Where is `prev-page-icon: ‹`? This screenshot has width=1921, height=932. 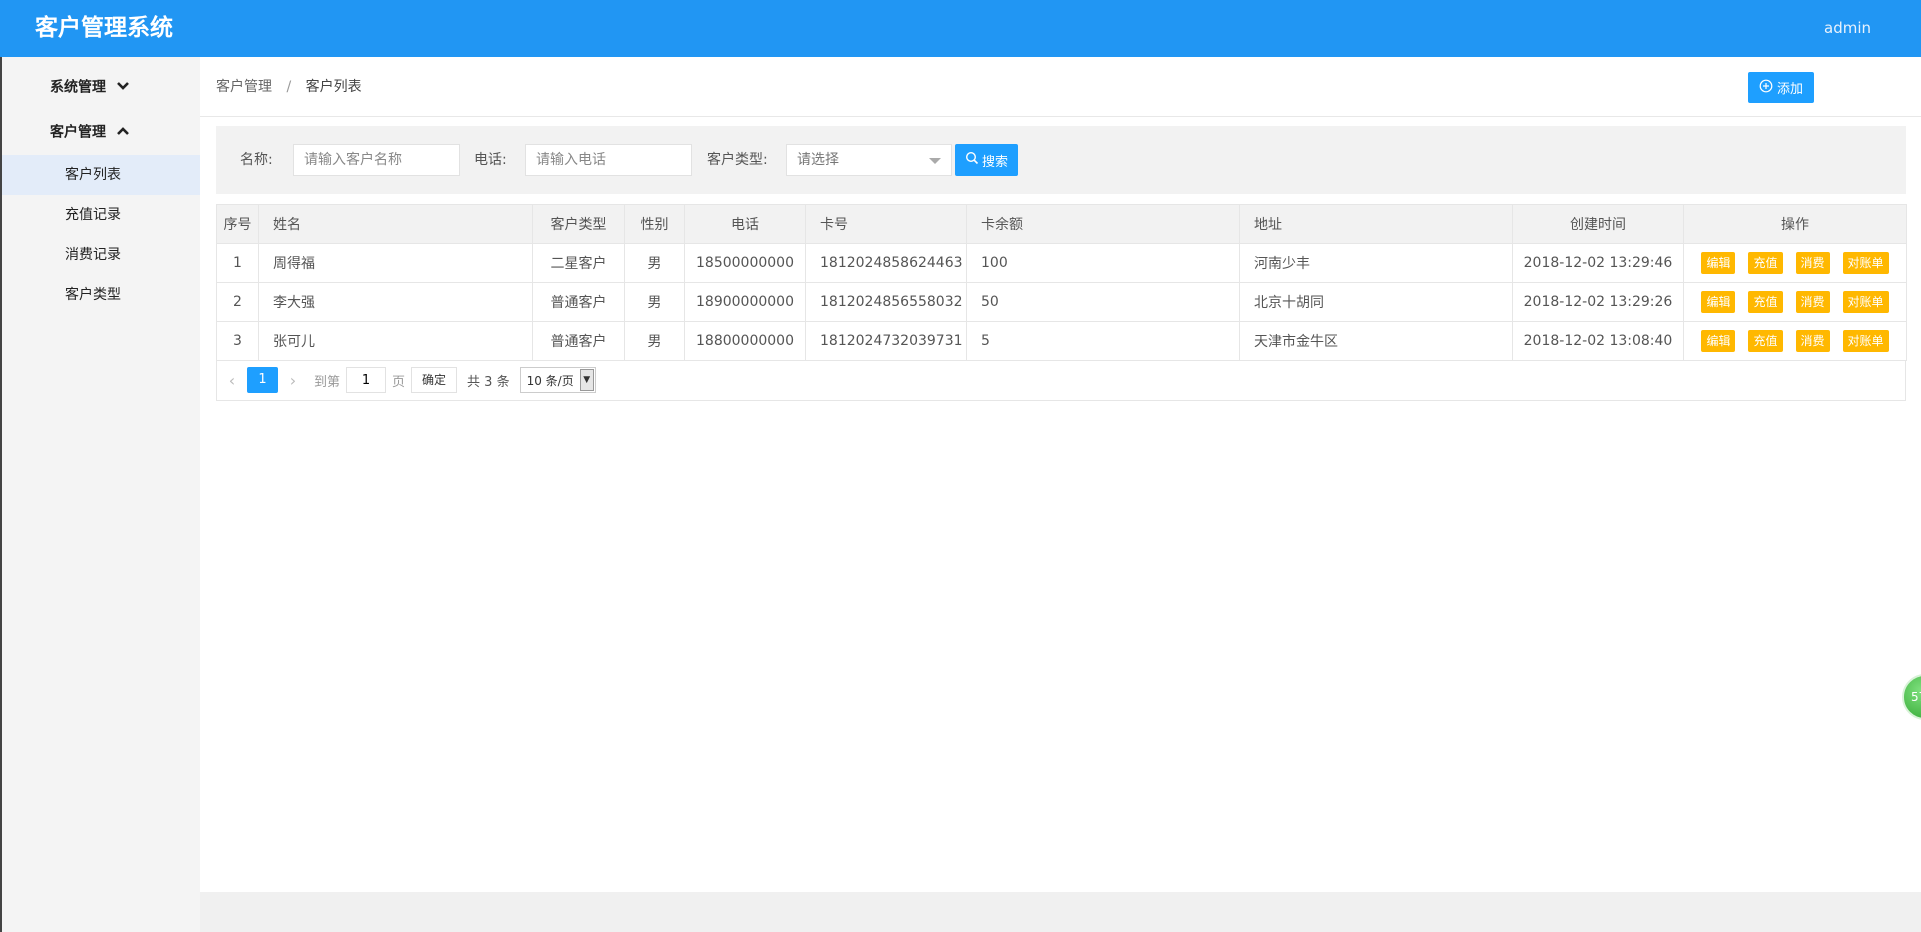
prev-page-icon: ‹ is located at coordinates (232, 380).